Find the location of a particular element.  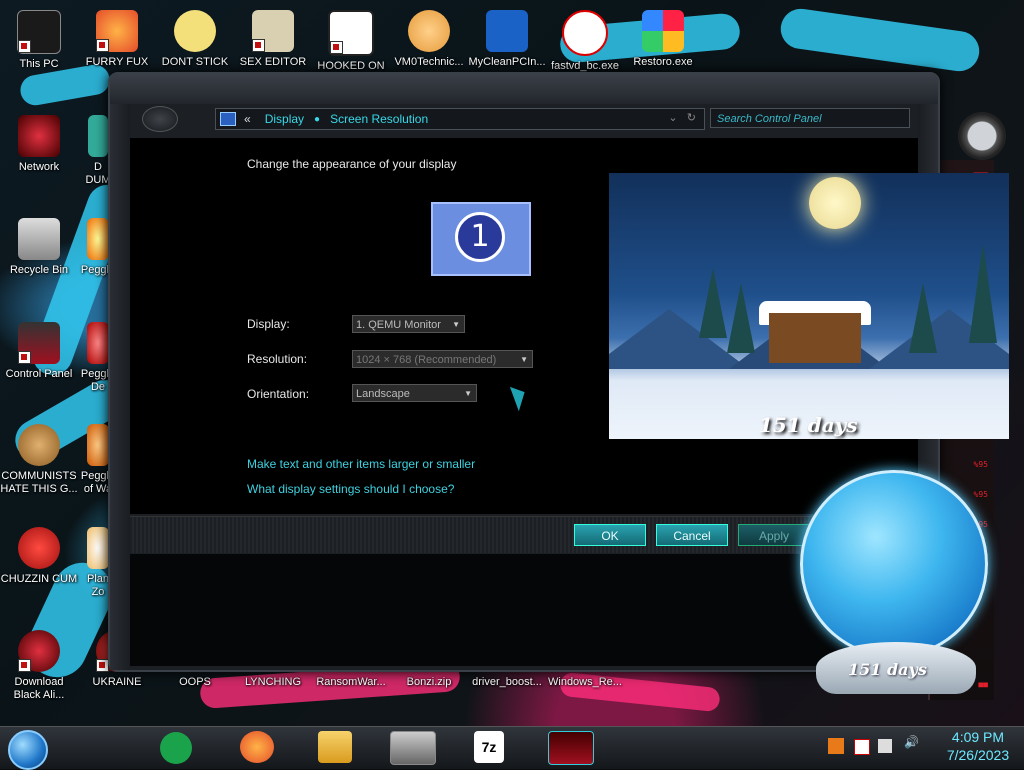

page-heading: Change the appearance of your display is located at coordinates (352, 164).